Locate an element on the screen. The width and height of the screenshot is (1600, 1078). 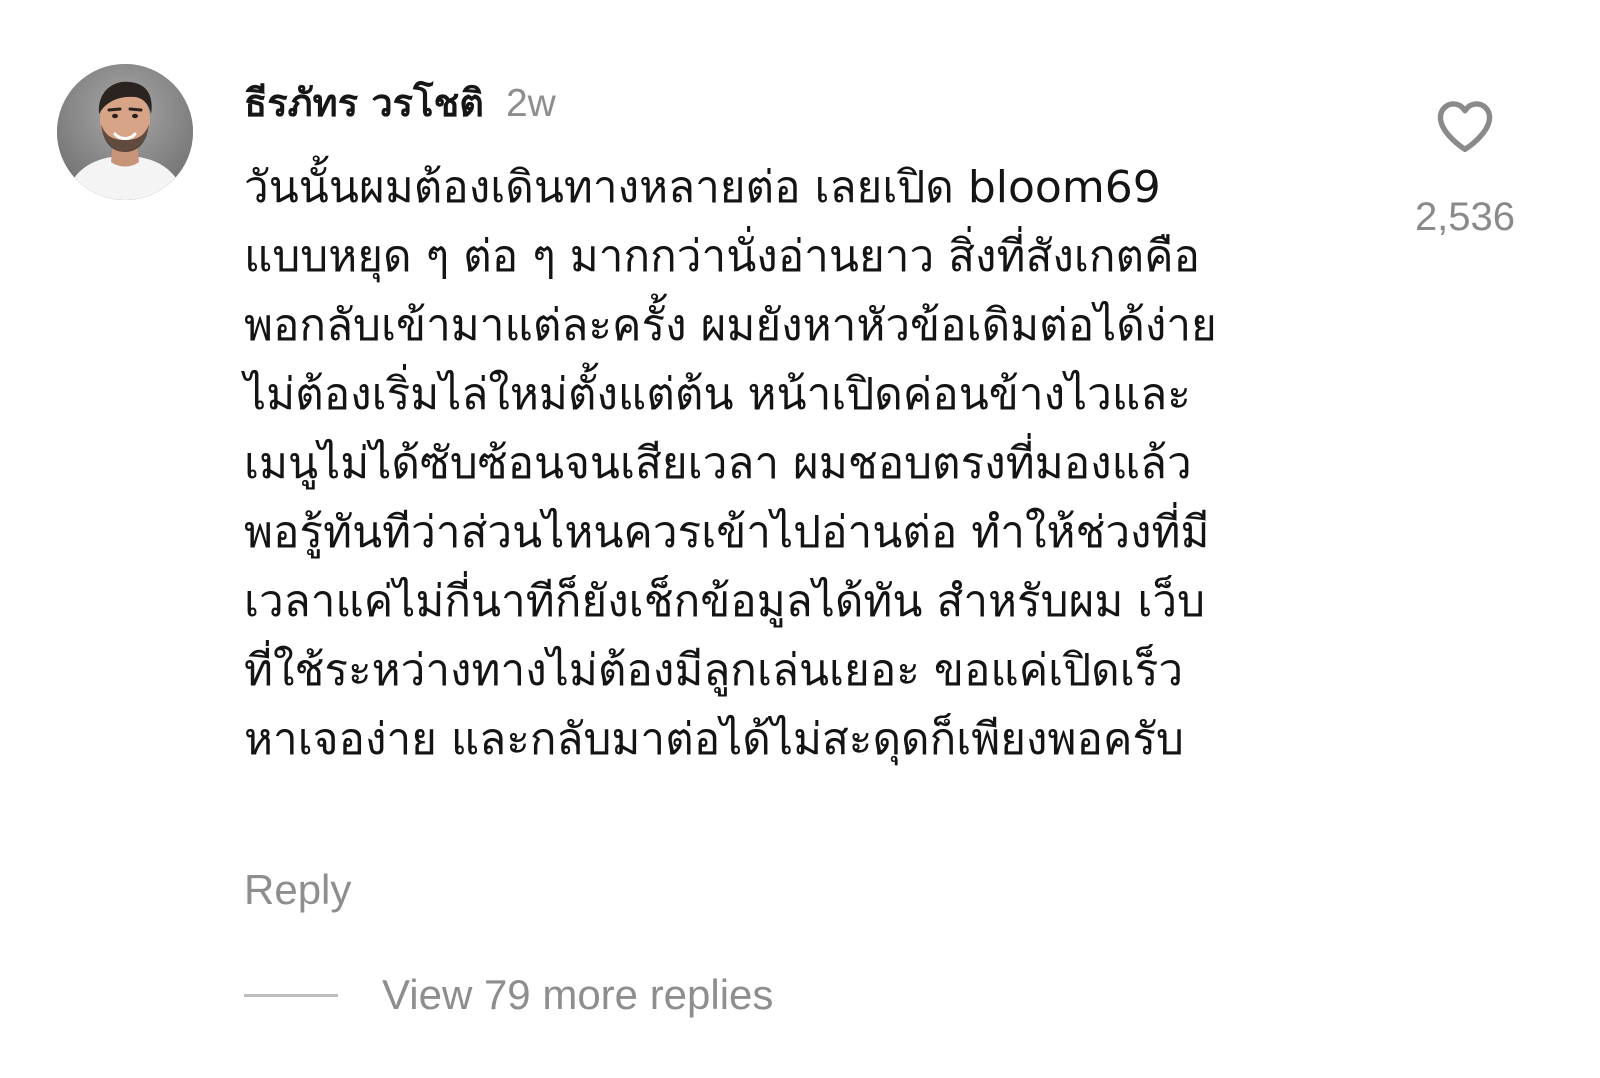
comment-header: ธีรภัทร วรโชติ 2w is located at coordinates (400, 98).